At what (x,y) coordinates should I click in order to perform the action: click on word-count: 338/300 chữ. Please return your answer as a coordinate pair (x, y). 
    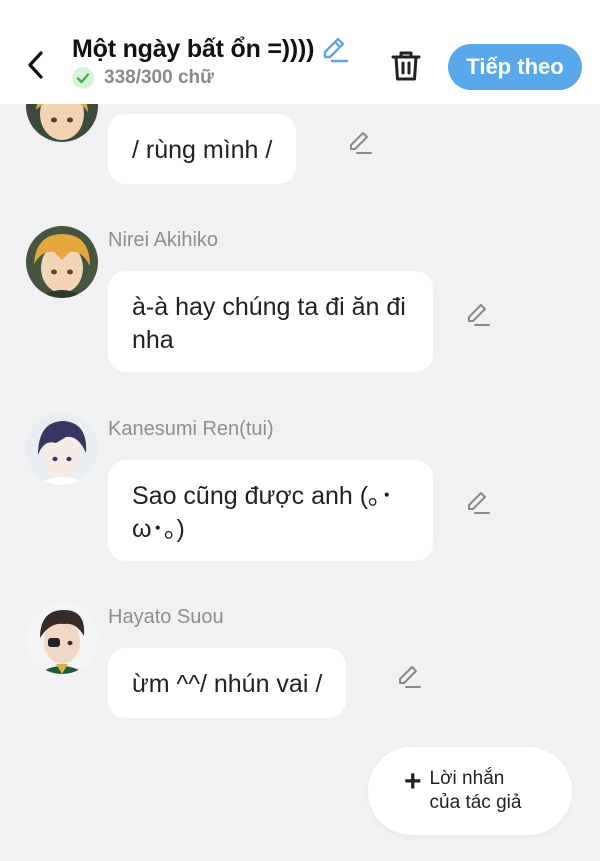
    Looking at the image, I should click on (159, 77).